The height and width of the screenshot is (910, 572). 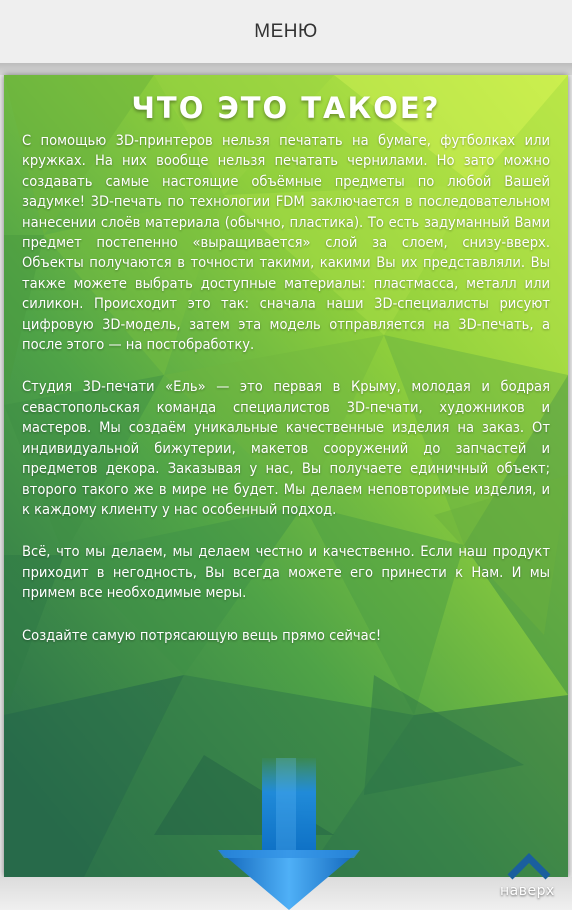 I want to click on top-menu-bar: МЕНЮ, so click(x=286, y=31).